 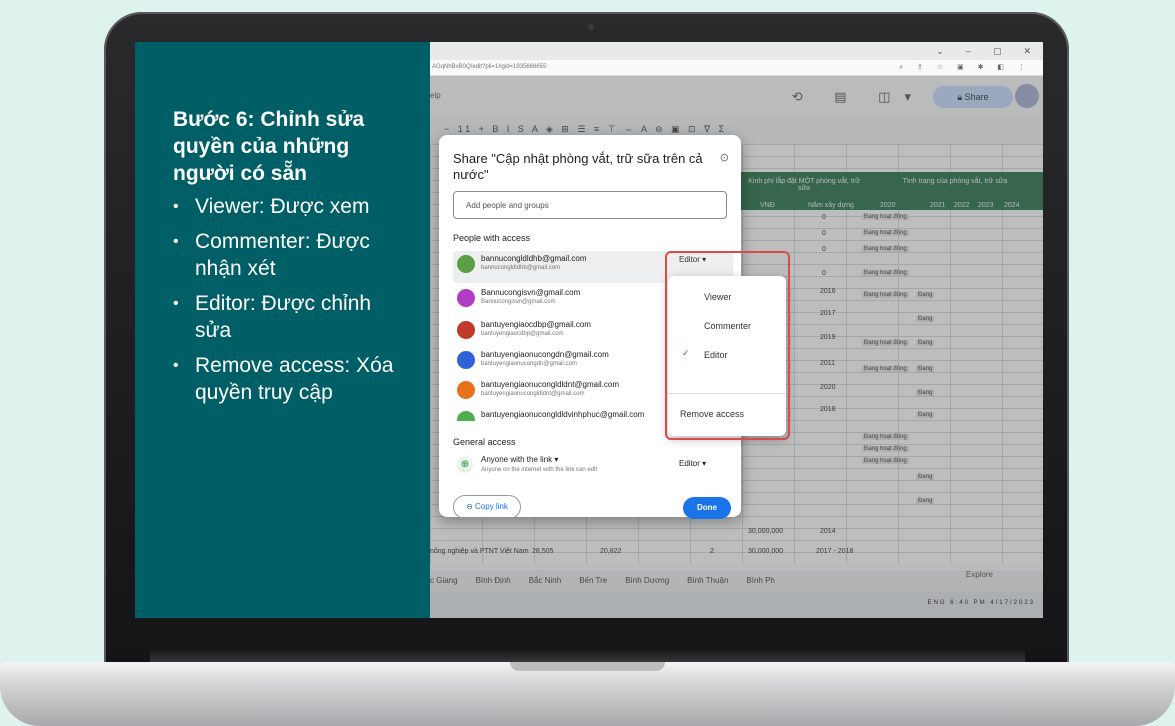 What do you see at coordinates (727, 345) in the screenshot?
I see `highlight-box` at bounding box center [727, 345].